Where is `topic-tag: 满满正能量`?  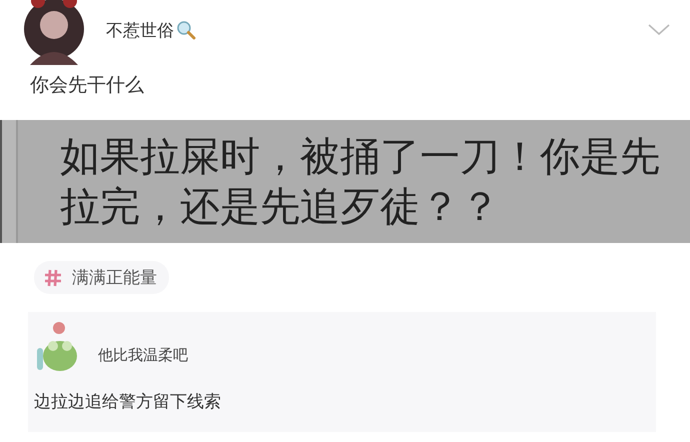 topic-tag: 满满正能量 is located at coordinates (101, 277).